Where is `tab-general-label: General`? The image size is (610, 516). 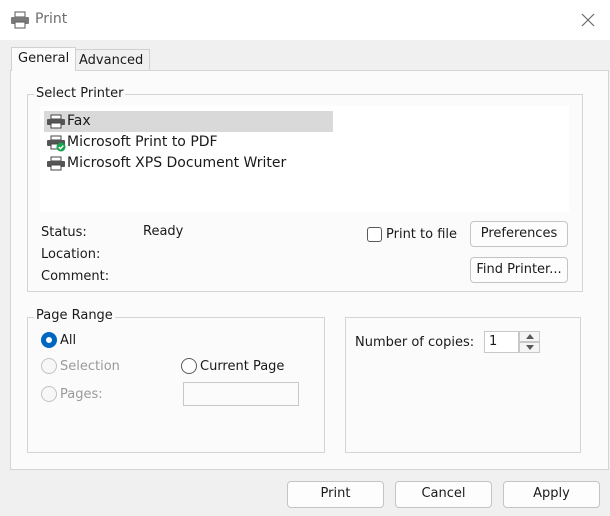 tab-general-label: General is located at coordinates (44, 58).